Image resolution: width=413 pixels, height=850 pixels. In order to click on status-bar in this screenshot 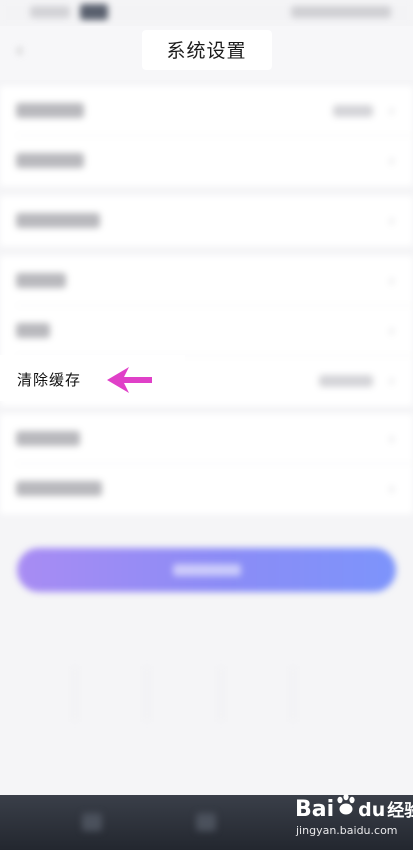, I will do `click(206, 13)`.